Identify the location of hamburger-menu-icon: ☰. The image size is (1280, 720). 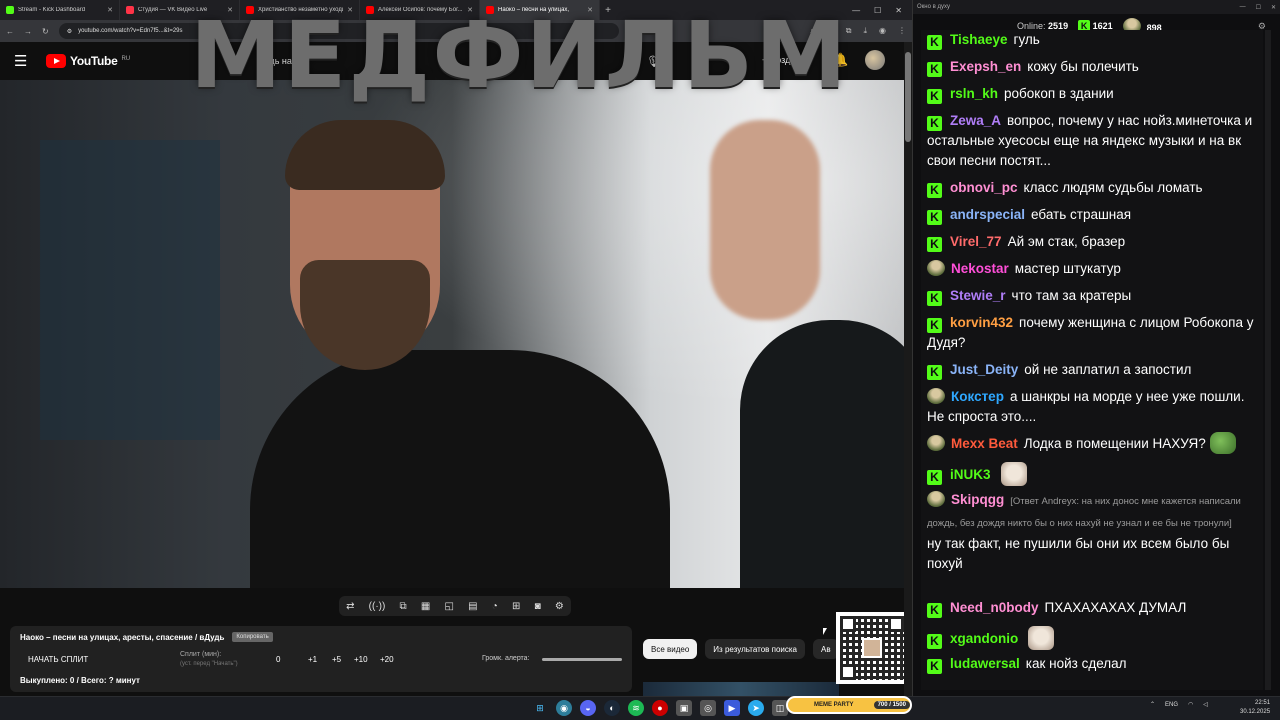
(26, 61).